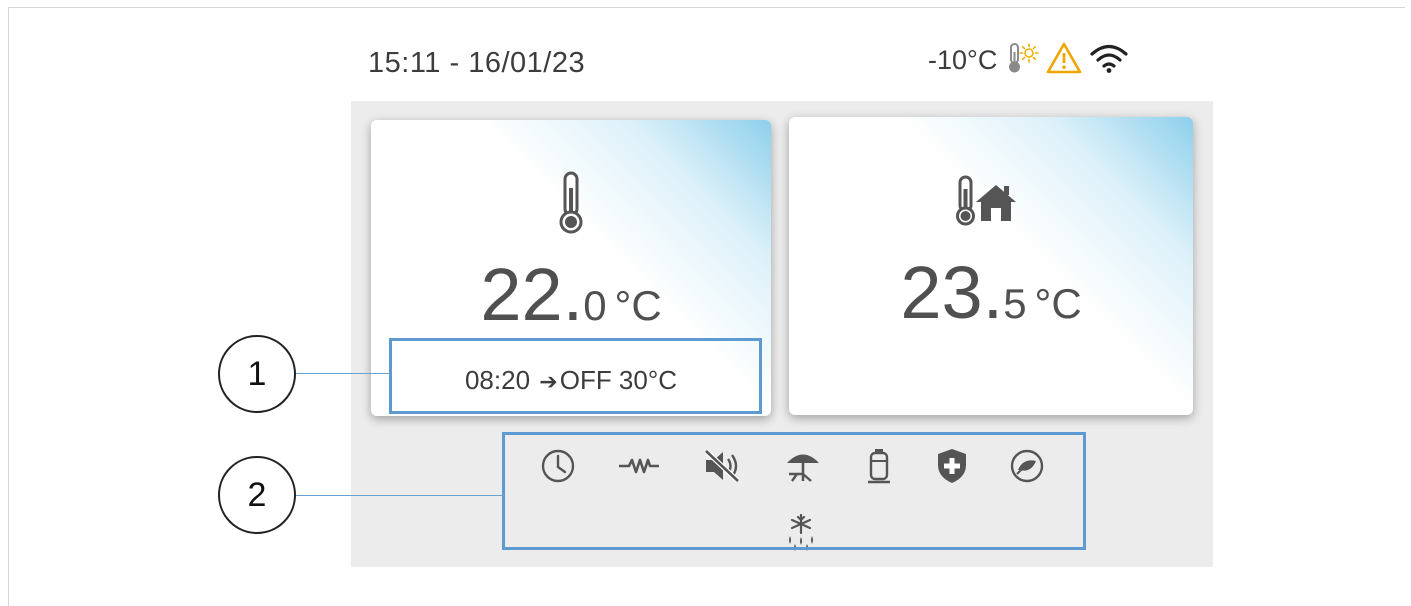 The image size is (1411, 606). Describe the element at coordinates (794, 491) in the screenshot. I see `callout-box-status-icons` at that location.